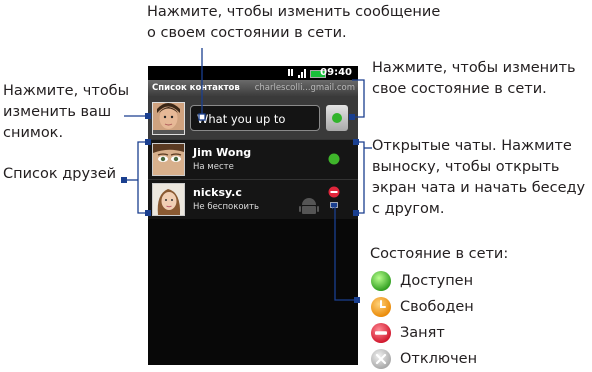 Image resolution: width=592 pixels, height=372 pixels. What do you see at coordinates (459, 89) in the screenshot?
I see `callout-line: свое состояние в сети.` at bounding box center [459, 89].